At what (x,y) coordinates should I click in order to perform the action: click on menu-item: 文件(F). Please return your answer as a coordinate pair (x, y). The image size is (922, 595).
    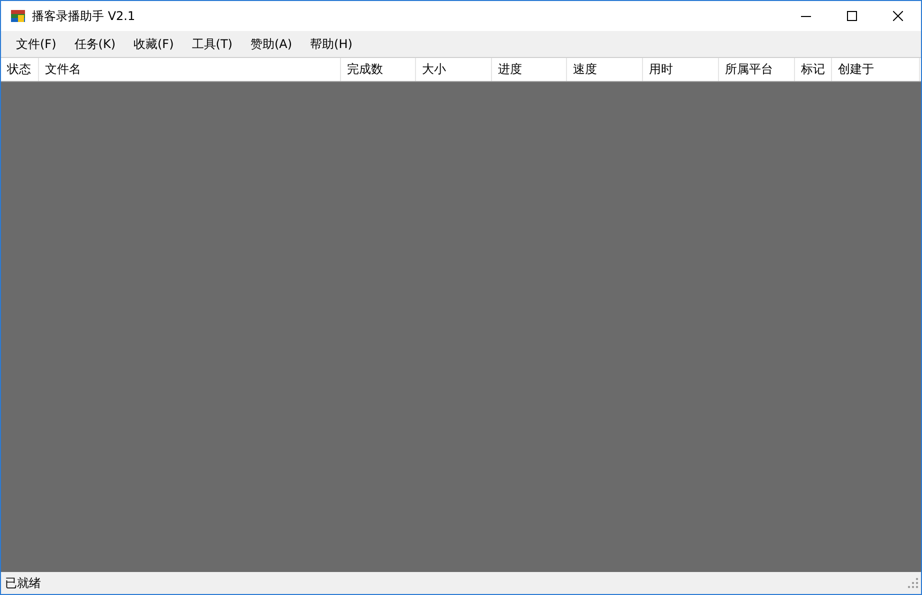
    Looking at the image, I should click on (36, 44).